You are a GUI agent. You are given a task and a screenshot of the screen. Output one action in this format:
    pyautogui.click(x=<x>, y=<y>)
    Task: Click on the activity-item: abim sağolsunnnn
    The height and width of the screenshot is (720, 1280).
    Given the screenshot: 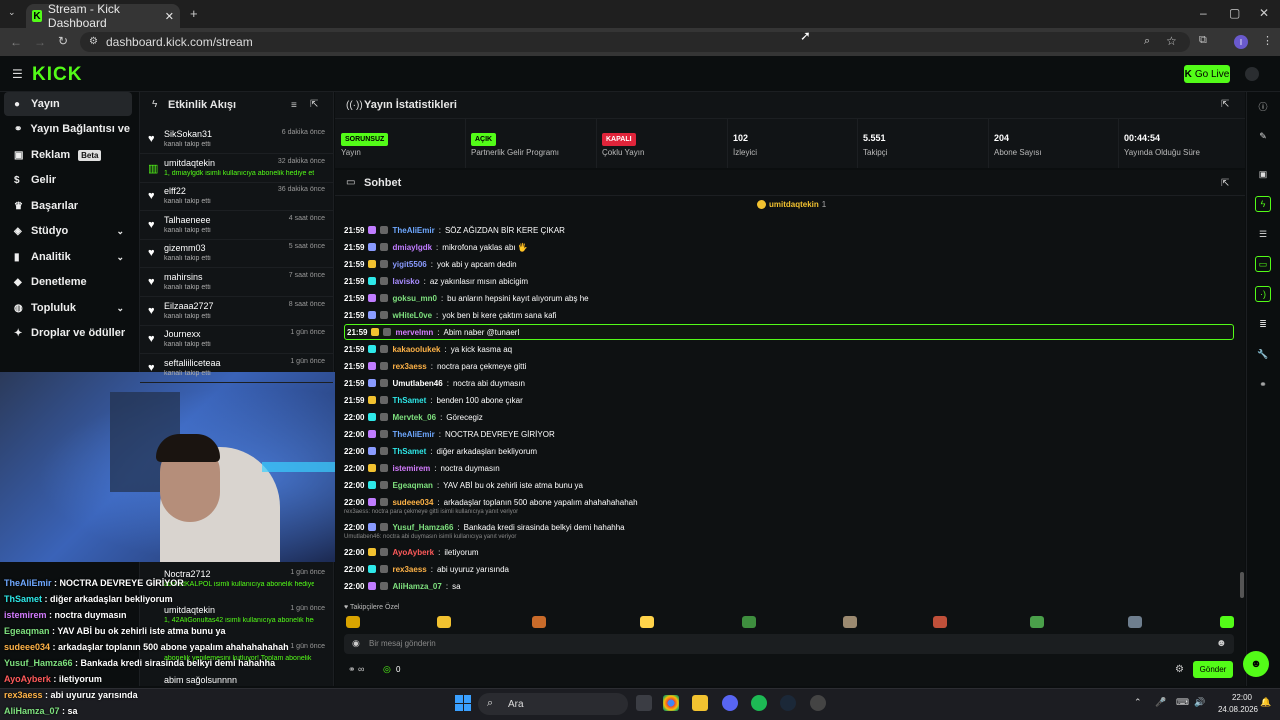 What is the action you would take?
    pyautogui.click(x=236, y=679)
    